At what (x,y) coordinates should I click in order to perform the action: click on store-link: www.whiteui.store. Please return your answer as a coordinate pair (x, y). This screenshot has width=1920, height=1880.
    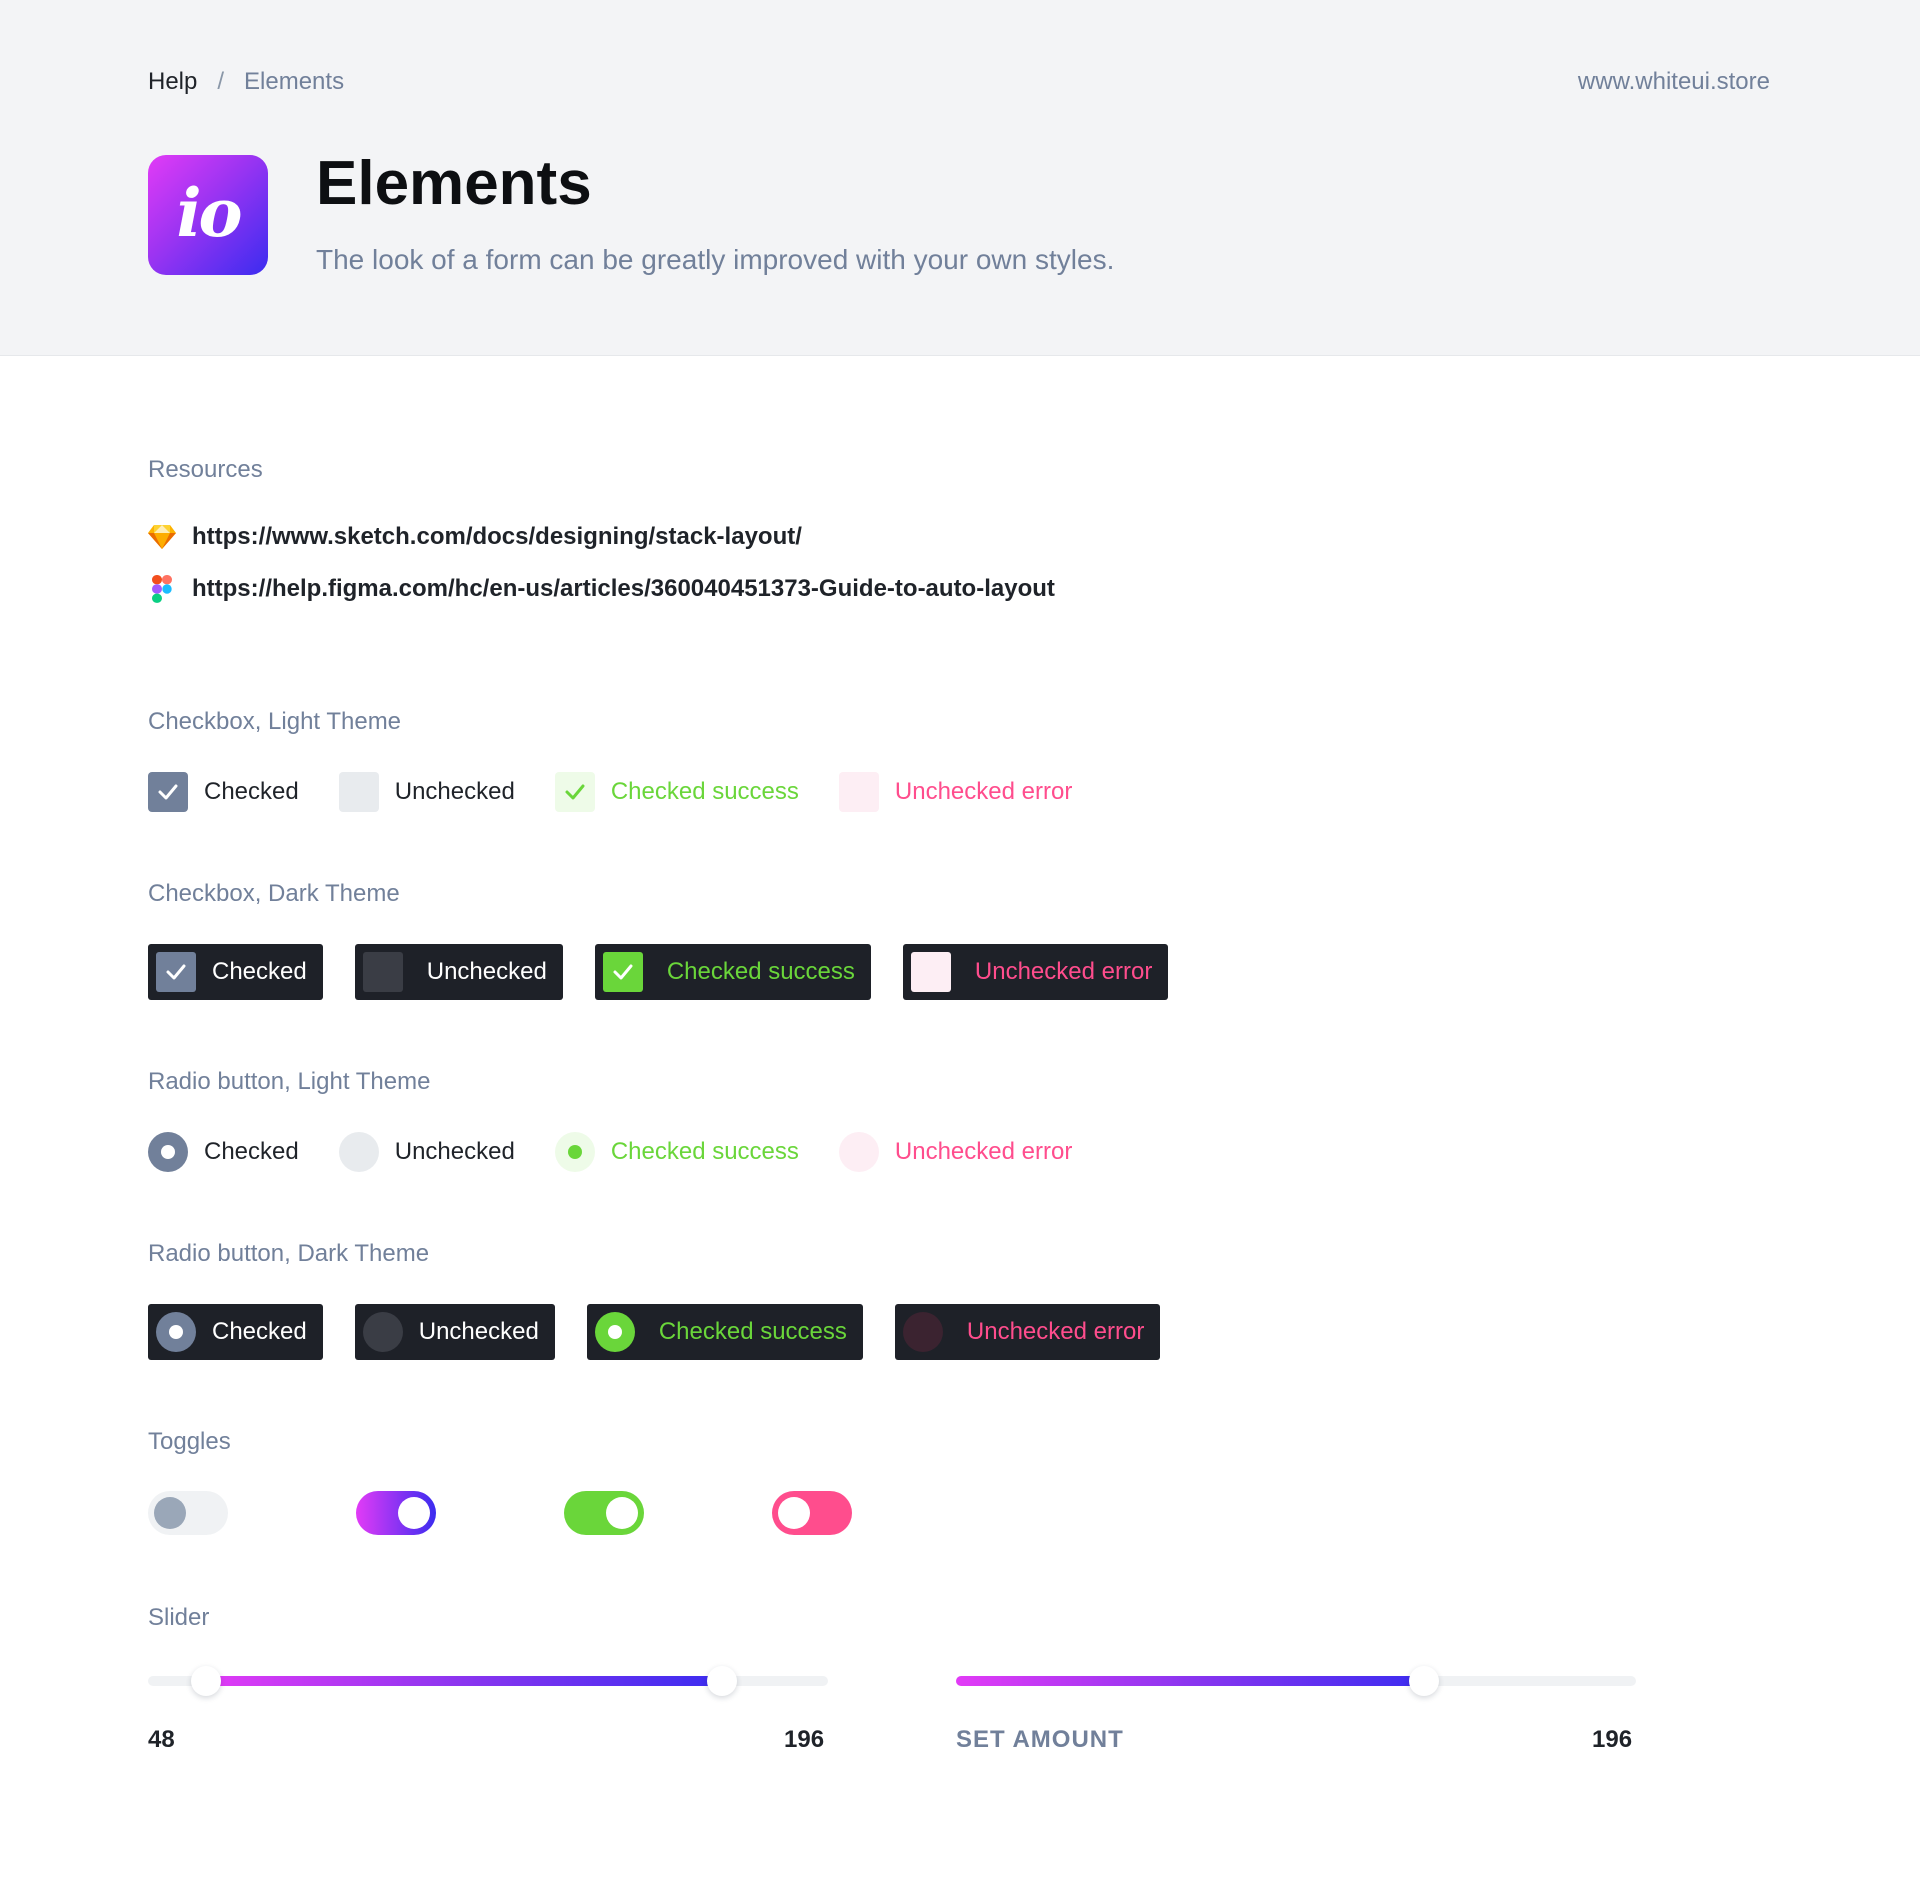
    Looking at the image, I should click on (1674, 82).